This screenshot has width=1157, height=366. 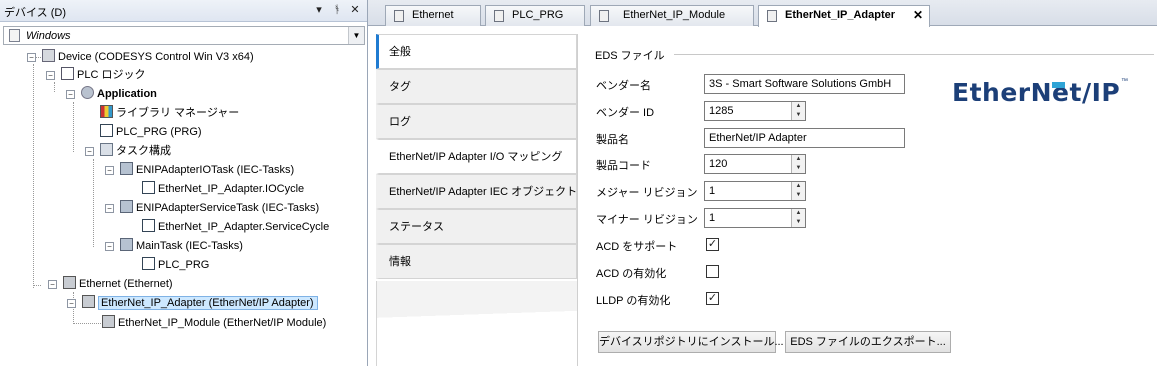 I want to click on major-revision-field: 1 ▲ ▼, so click(x=755, y=191).